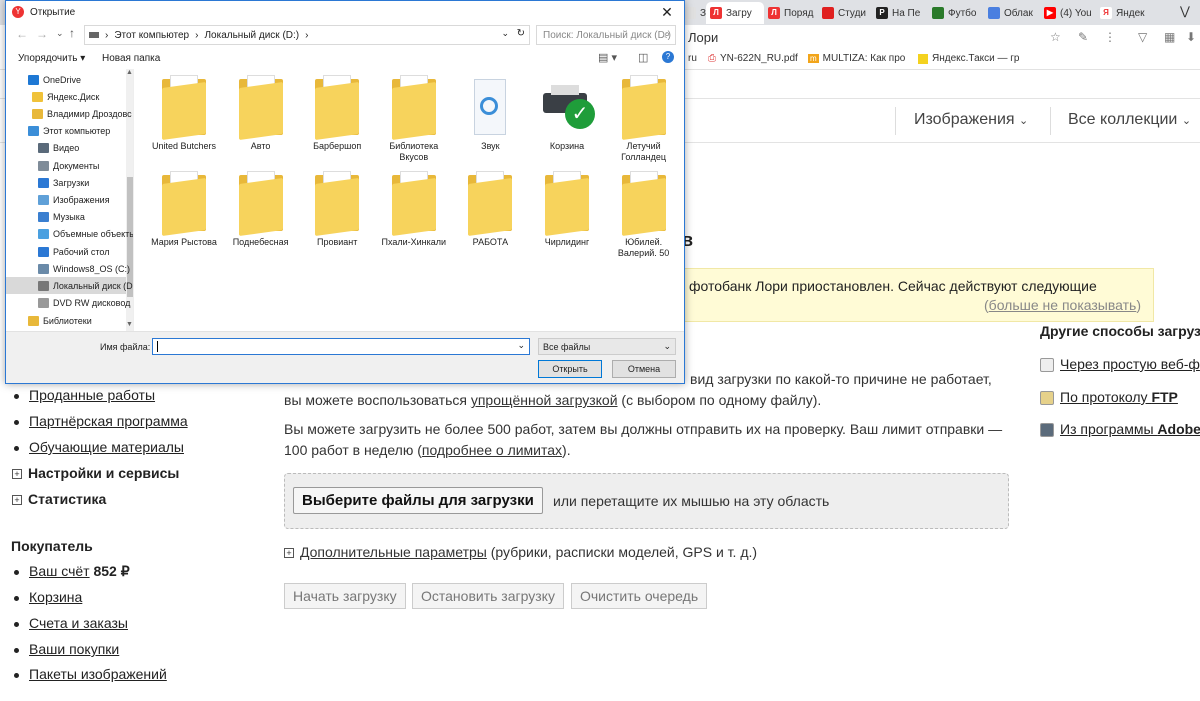 The image size is (1200, 701). Describe the element at coordinates (1124, 13) in the screenshot. I see `browser-tab: Я Яндек` at that location.